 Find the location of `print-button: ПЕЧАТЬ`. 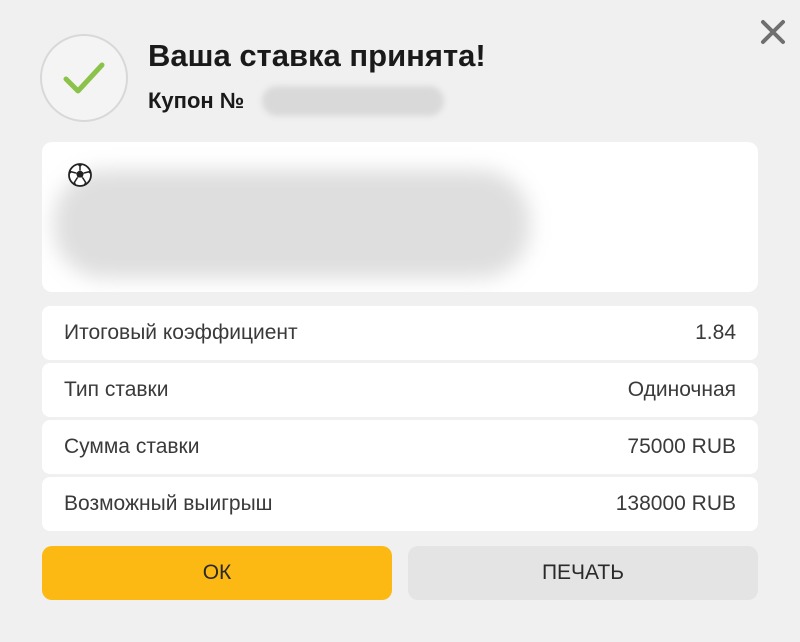

print-button: ПЕЧАТЬ is located at coordinates (583, 573).